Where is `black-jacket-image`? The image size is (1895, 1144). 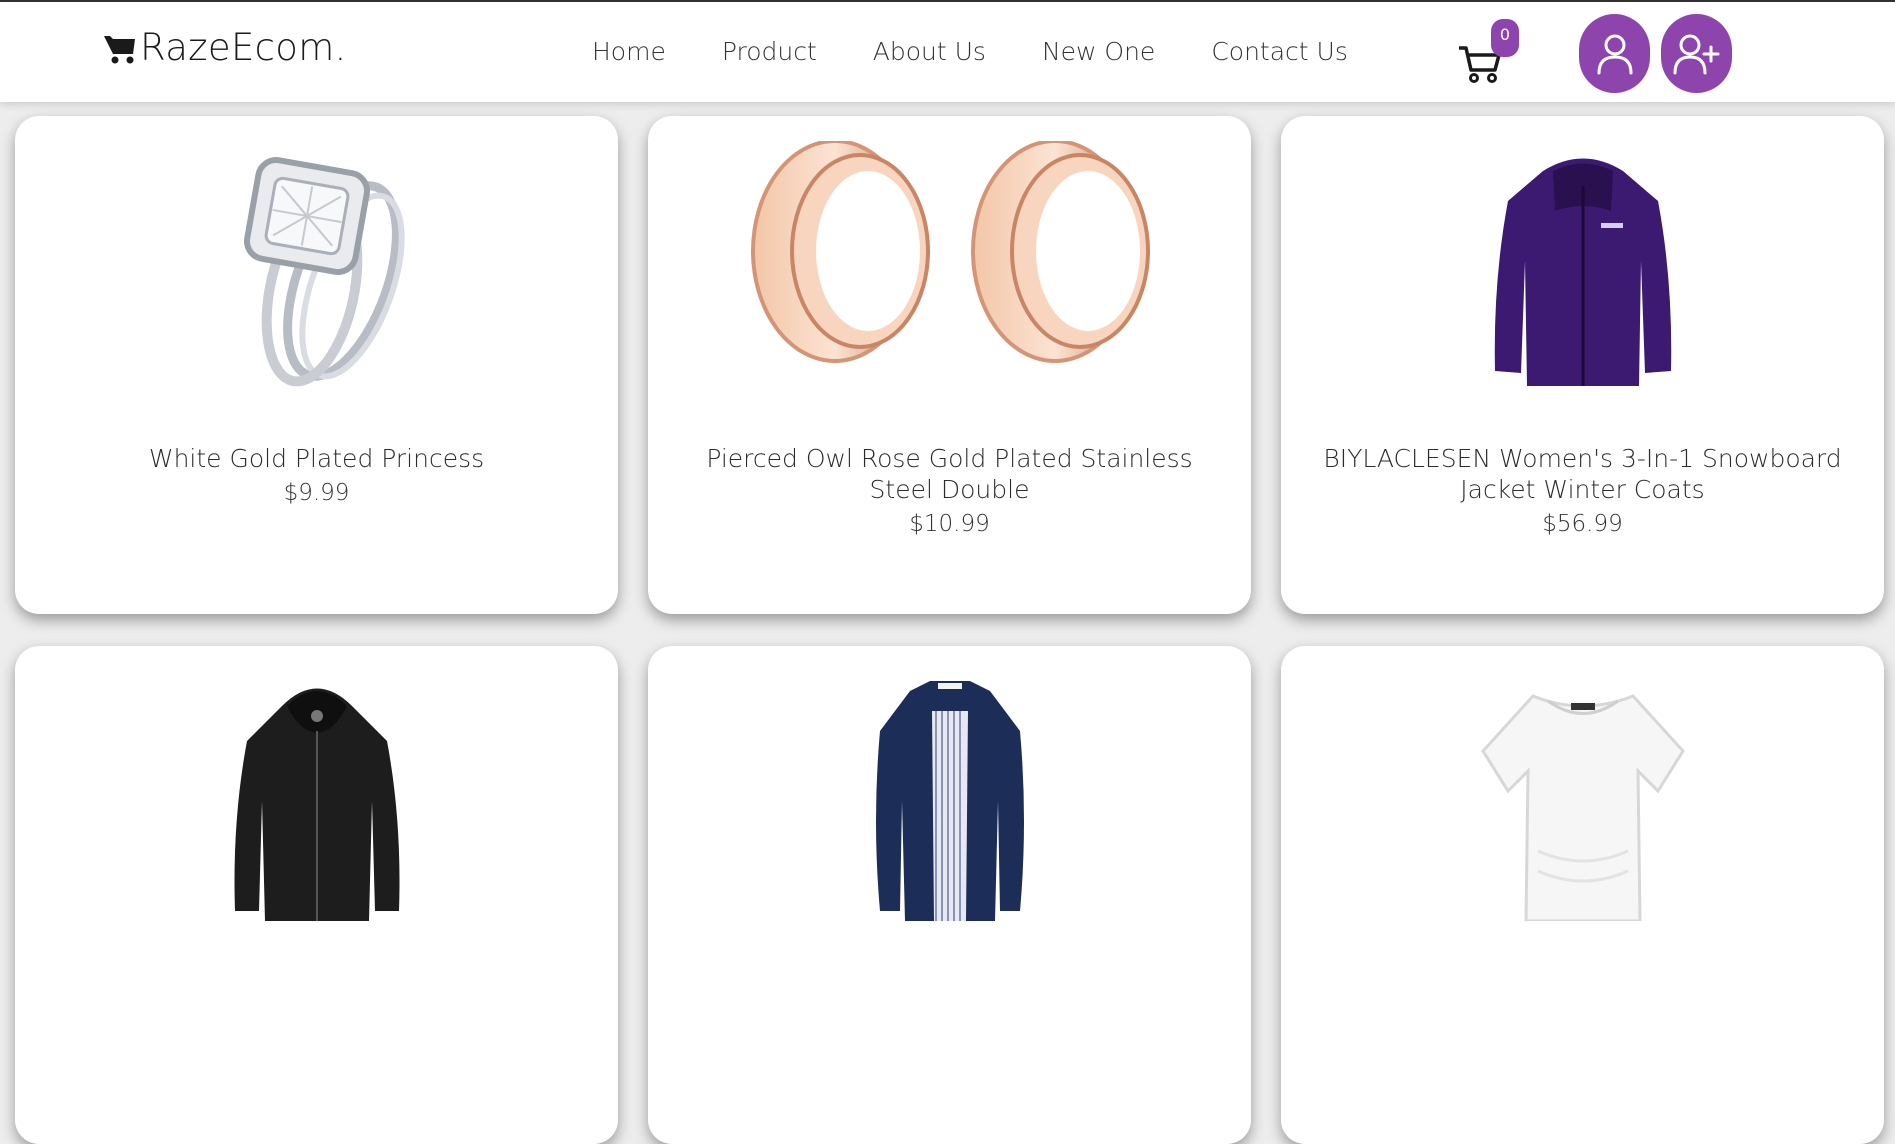 black-jacket-image is located at coordinates (316, 804).